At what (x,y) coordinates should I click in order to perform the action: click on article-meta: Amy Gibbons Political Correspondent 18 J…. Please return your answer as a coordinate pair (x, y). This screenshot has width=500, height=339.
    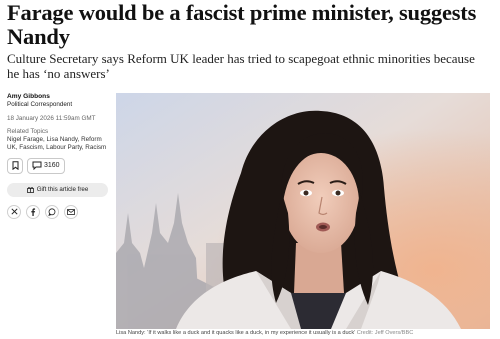
    Looking at the image, I should click on (59, 156).